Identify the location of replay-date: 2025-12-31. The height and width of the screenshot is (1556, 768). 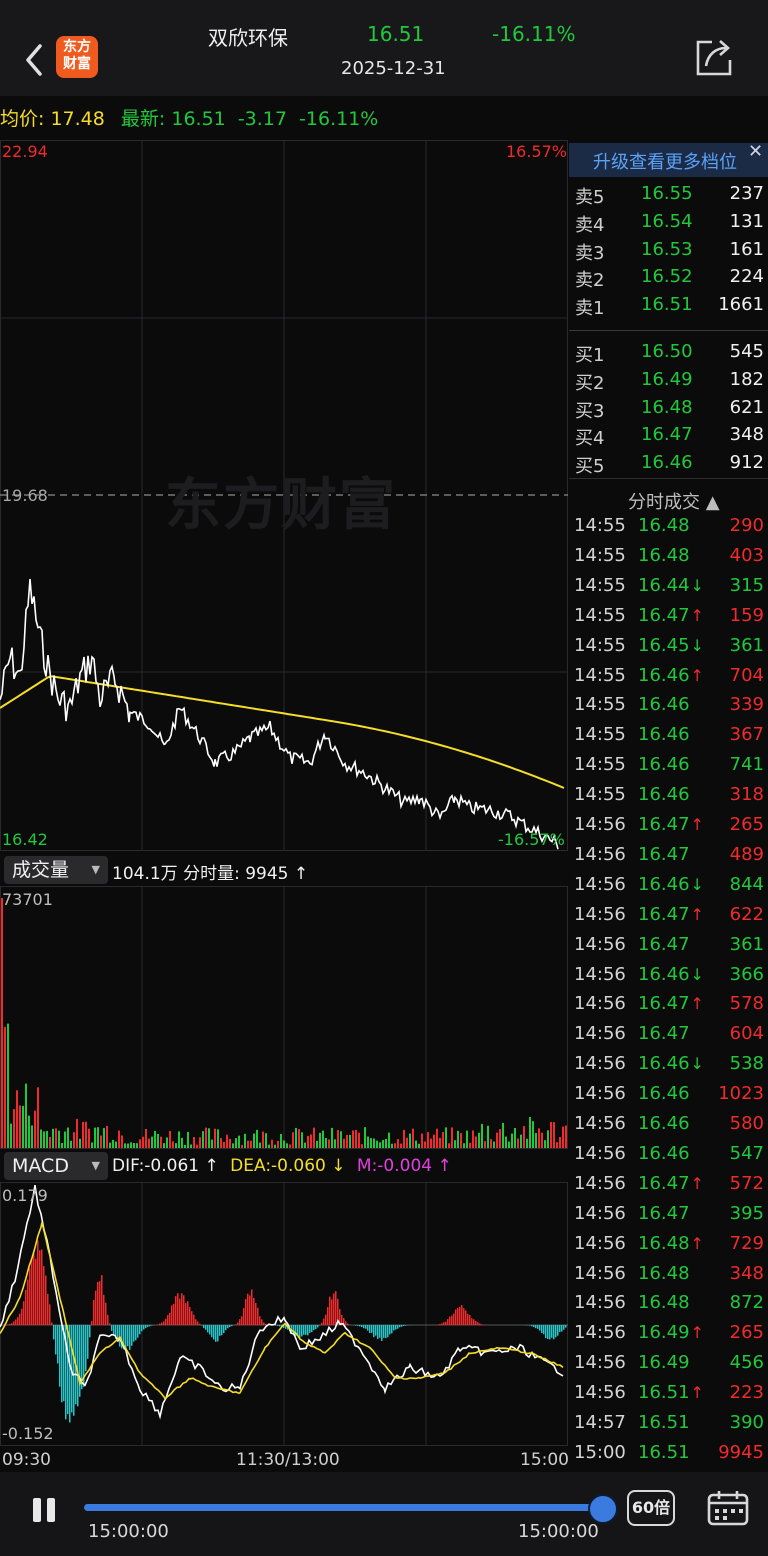
(393, 68).